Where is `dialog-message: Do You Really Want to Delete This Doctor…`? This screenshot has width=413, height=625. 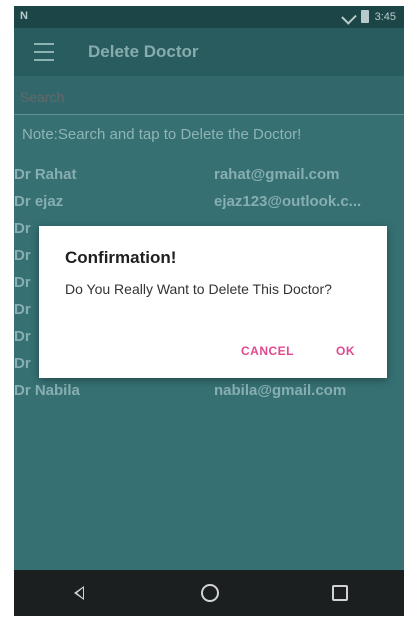
dialog-message: Do You Really Want to Delete This Doctor… is located at coordinates (198, 289).